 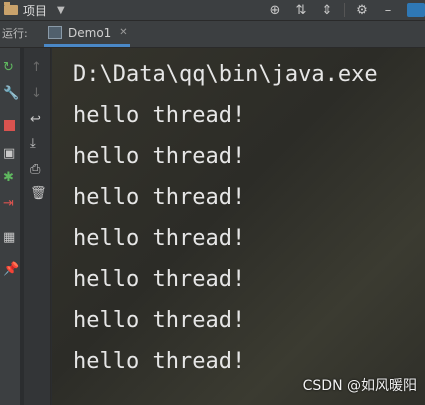 I want to click on top-toolbar: 项目 ▼ ⊕ ⇅ ⇕ ⚙ –, so click(x=212, y=10).